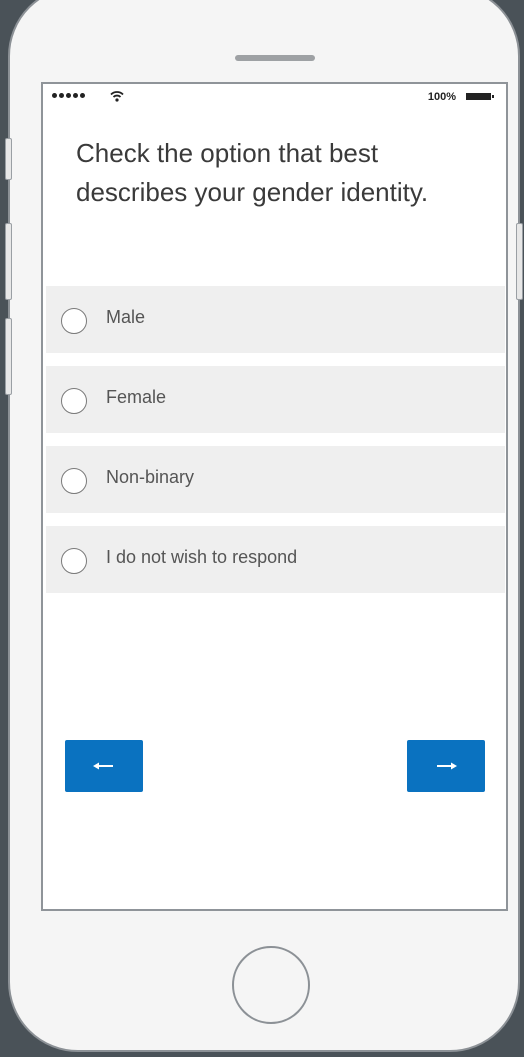  I want to click on option-label: Non-binary, so click(150, 477).